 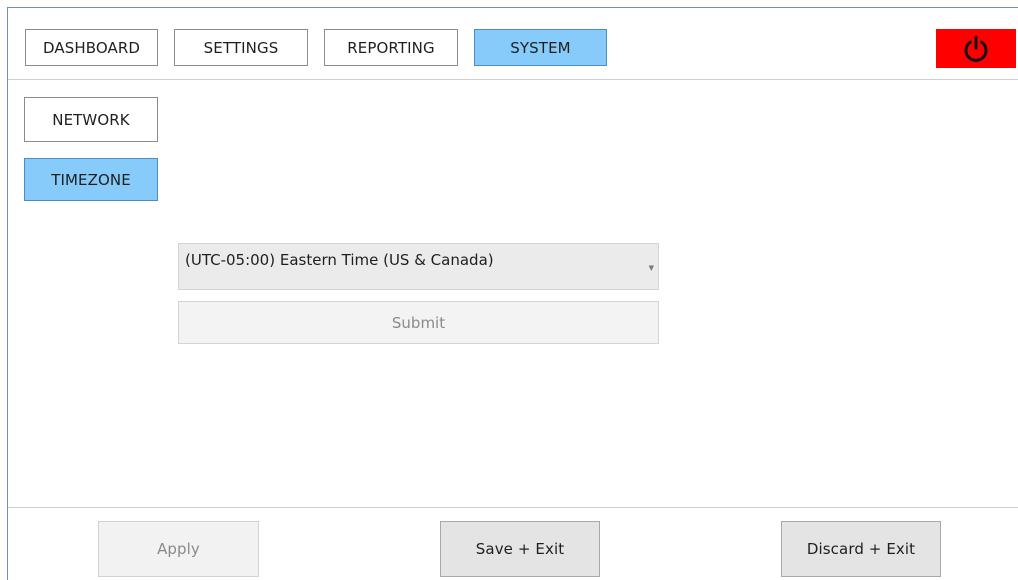 What do you see at coordinates (651, 268) in the screenshot?
I see `chevron-down-icon: ▼` at bounding box center [651, 268].